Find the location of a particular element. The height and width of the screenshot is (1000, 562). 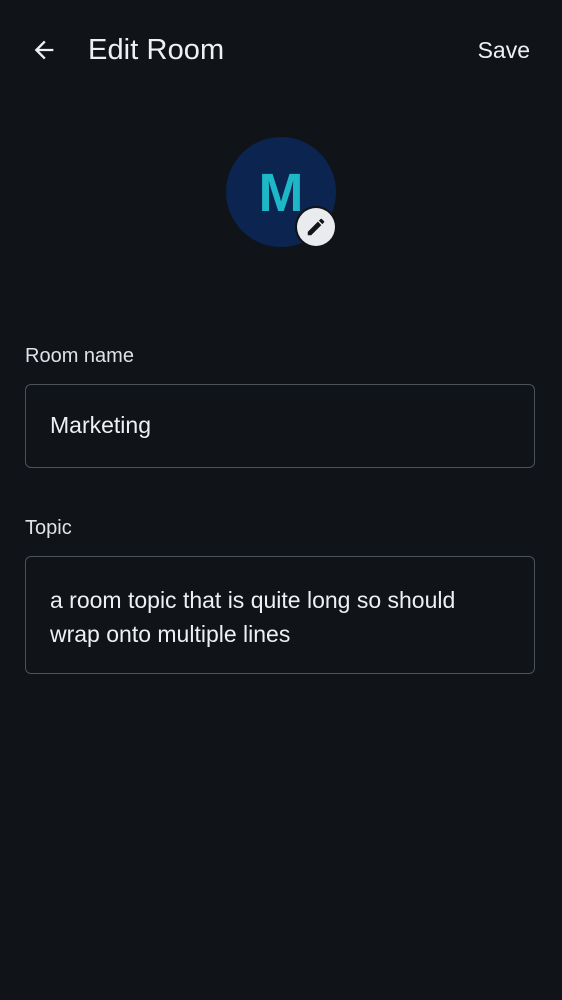

arrow-left-icon is located at coordinates (44, 50).